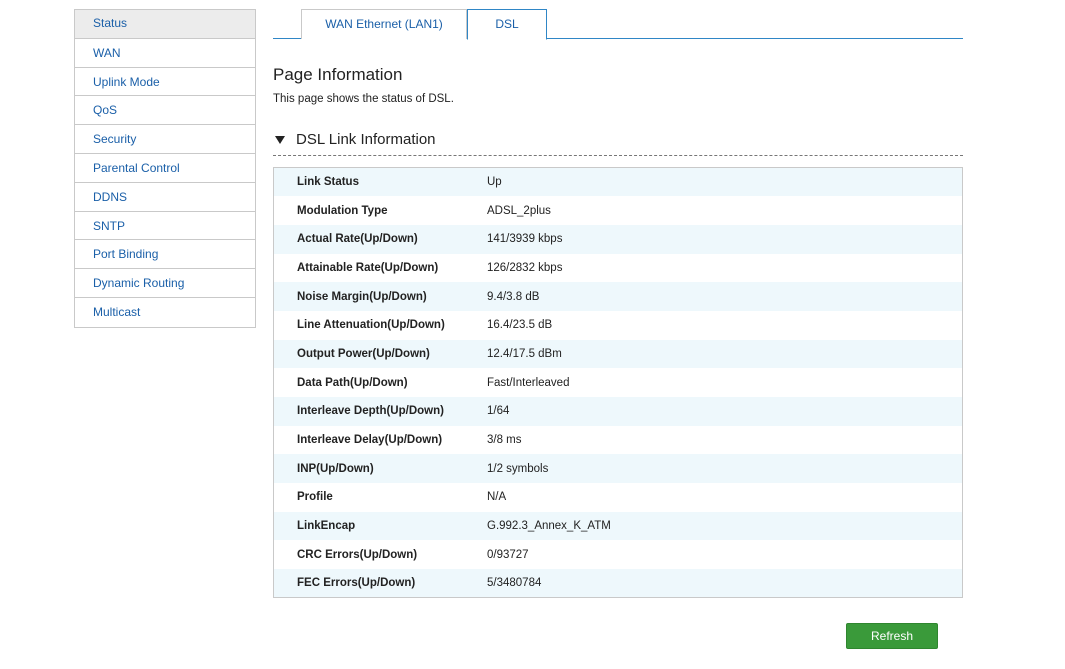 This screenshot has height=669, width=1065. I want to click on row-value: 5/3480784, so click(514, 583).